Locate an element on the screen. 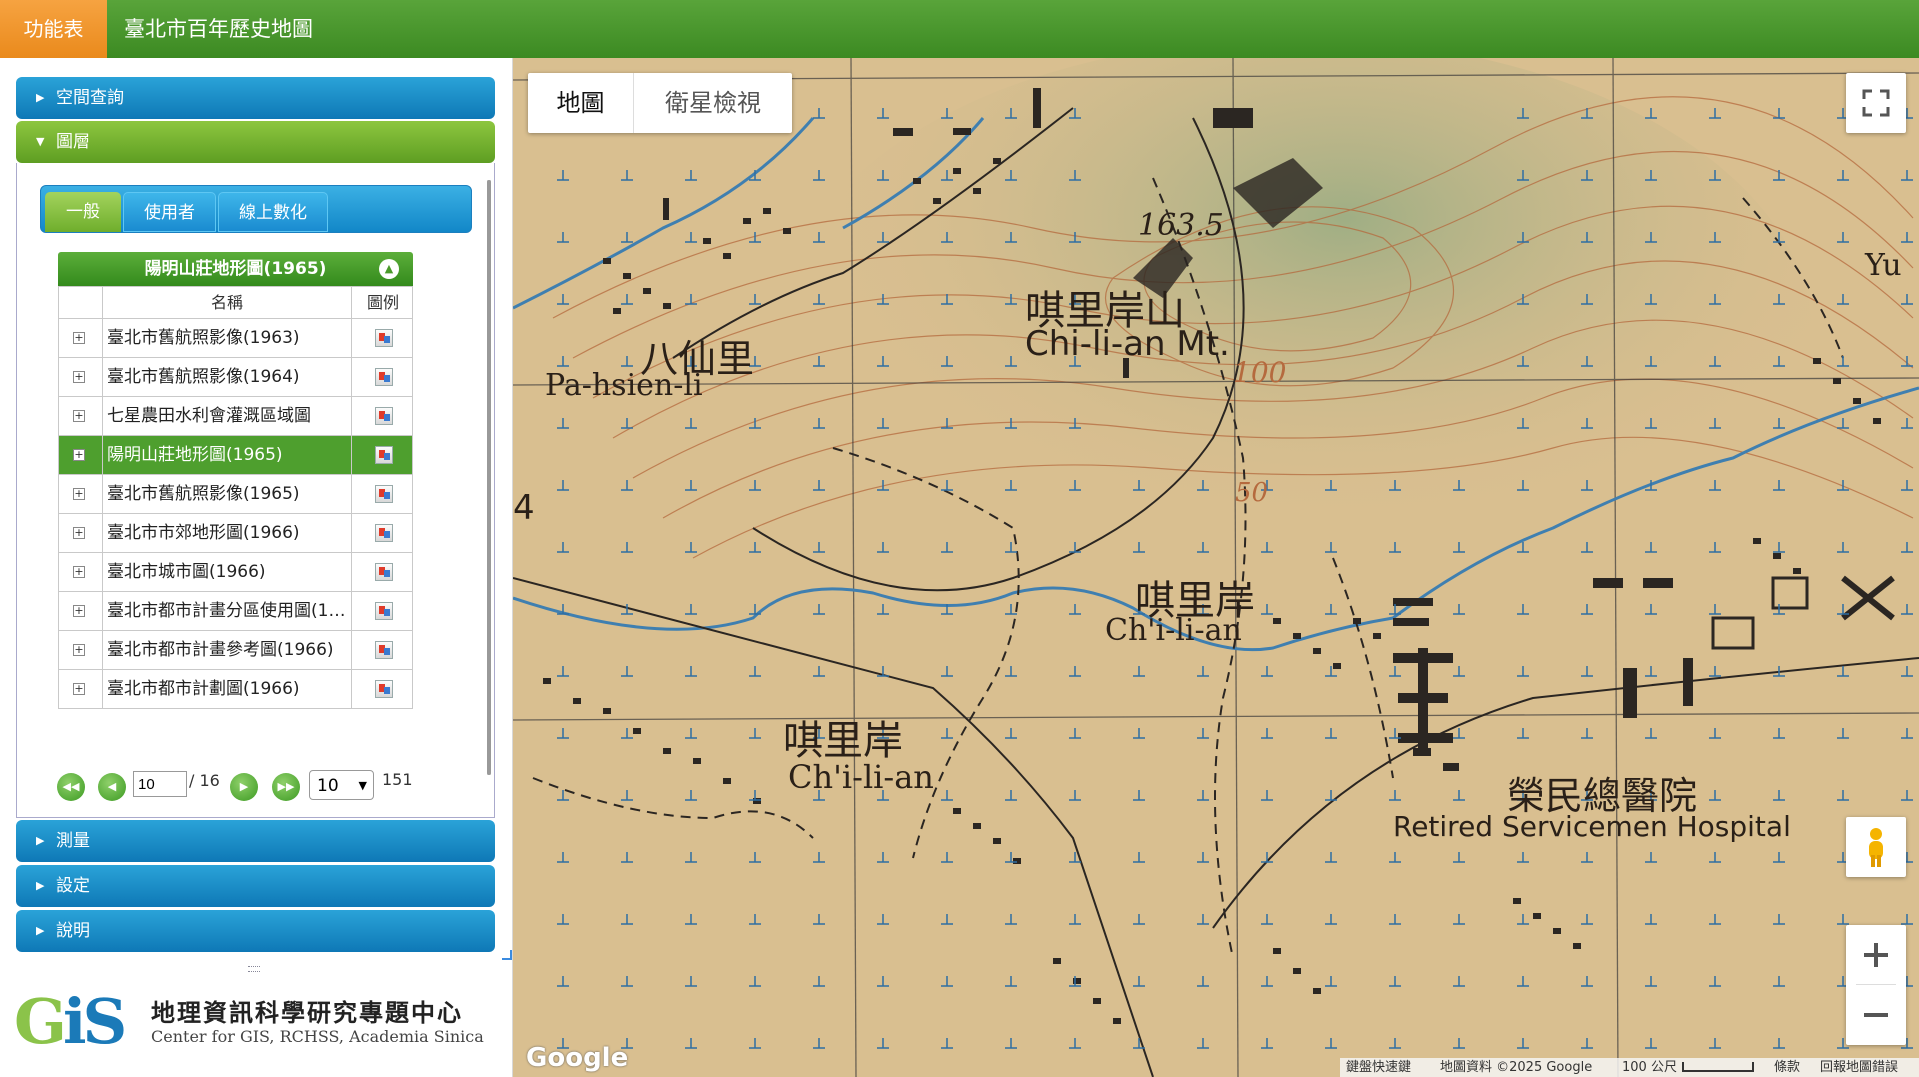  layer-row: + 臺北市城市圖(1966) is located at coordinates (235, 572).